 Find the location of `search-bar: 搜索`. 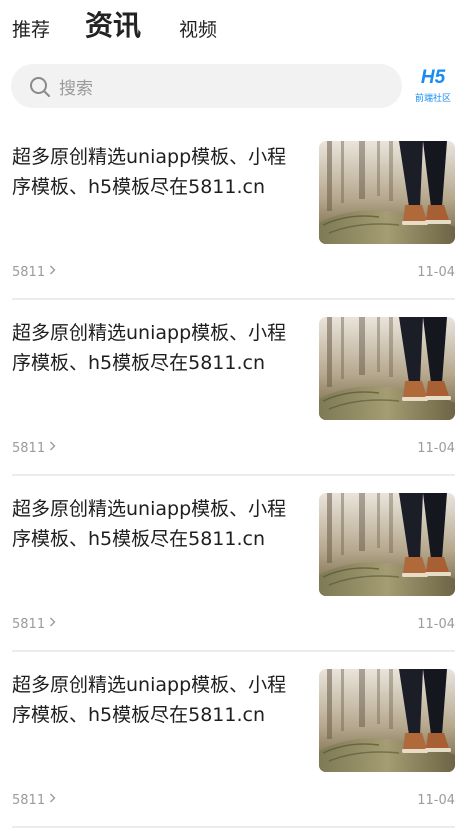

search-bar: 搜索 is located at coordinates (206, 86).